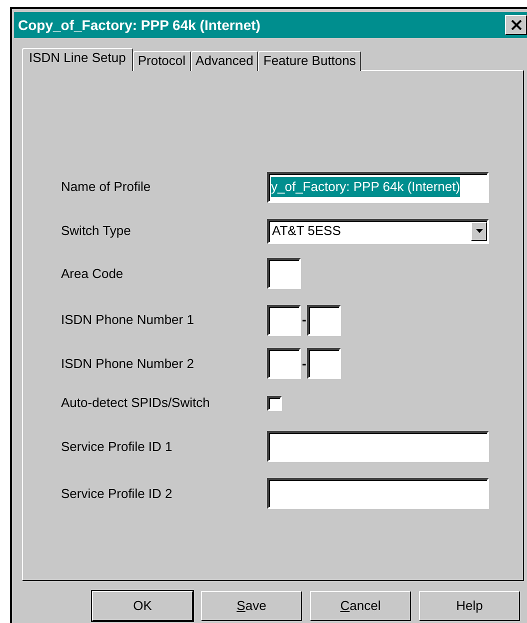 The image size is (527, 623). What do you see at coordinates (117, 493) in the screenshot?
I see `field-label: Service Profile ID 2` at bounding box center [117, 493].